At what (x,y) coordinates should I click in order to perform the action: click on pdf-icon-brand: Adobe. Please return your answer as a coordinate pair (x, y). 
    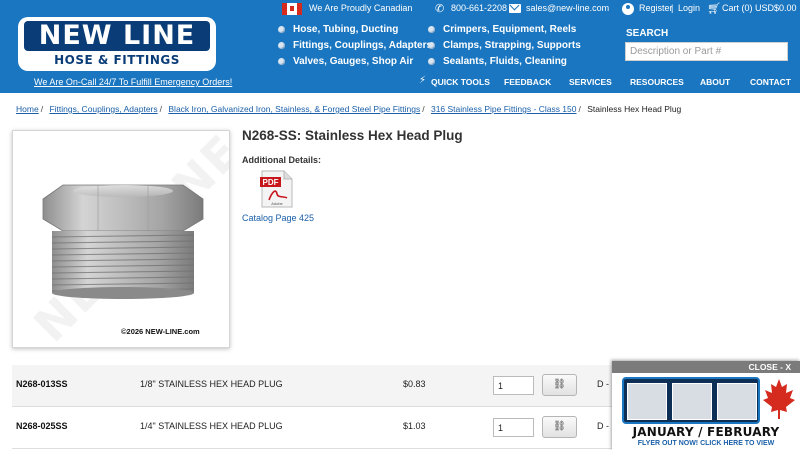
    Looking at the image, I should click on (277, 203).